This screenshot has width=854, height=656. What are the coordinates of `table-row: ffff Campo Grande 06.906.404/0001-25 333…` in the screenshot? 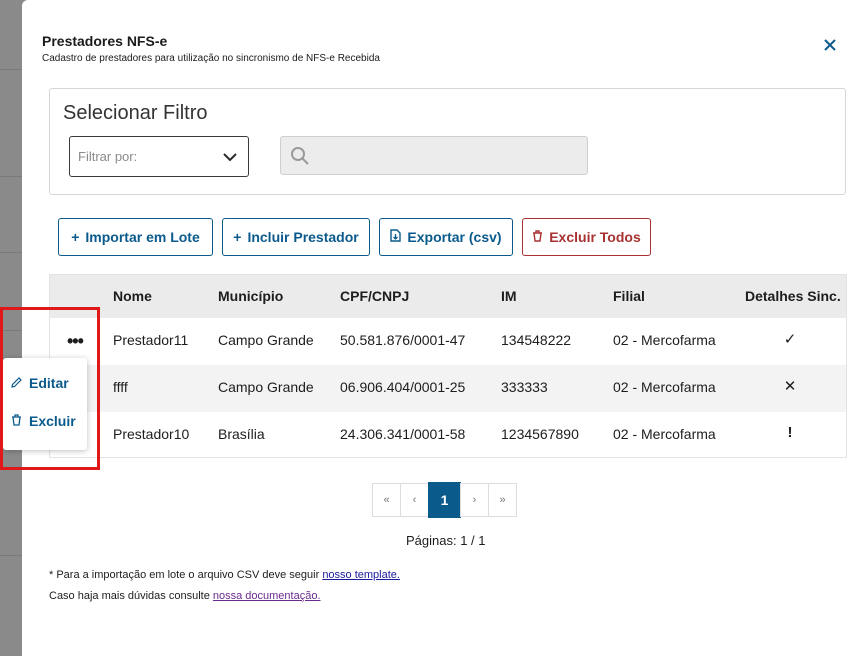 It's located at (448, 388).